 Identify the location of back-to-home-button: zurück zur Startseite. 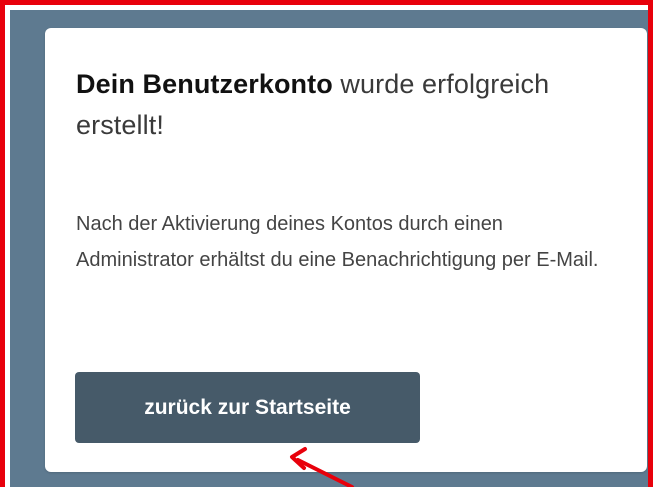
(247, 407).